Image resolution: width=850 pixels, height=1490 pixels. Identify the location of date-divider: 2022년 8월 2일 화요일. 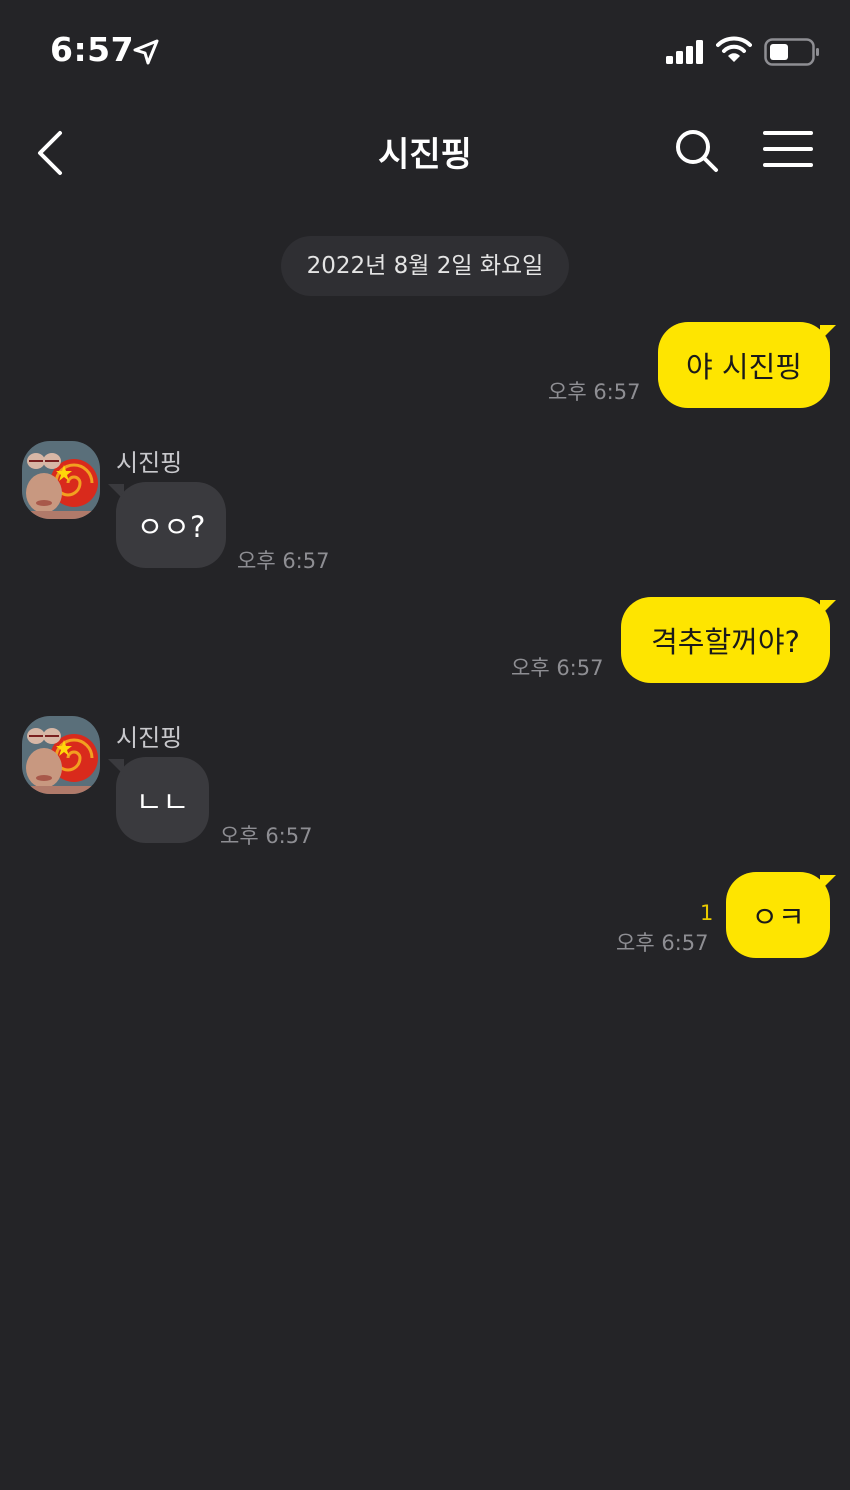
(425, 266).